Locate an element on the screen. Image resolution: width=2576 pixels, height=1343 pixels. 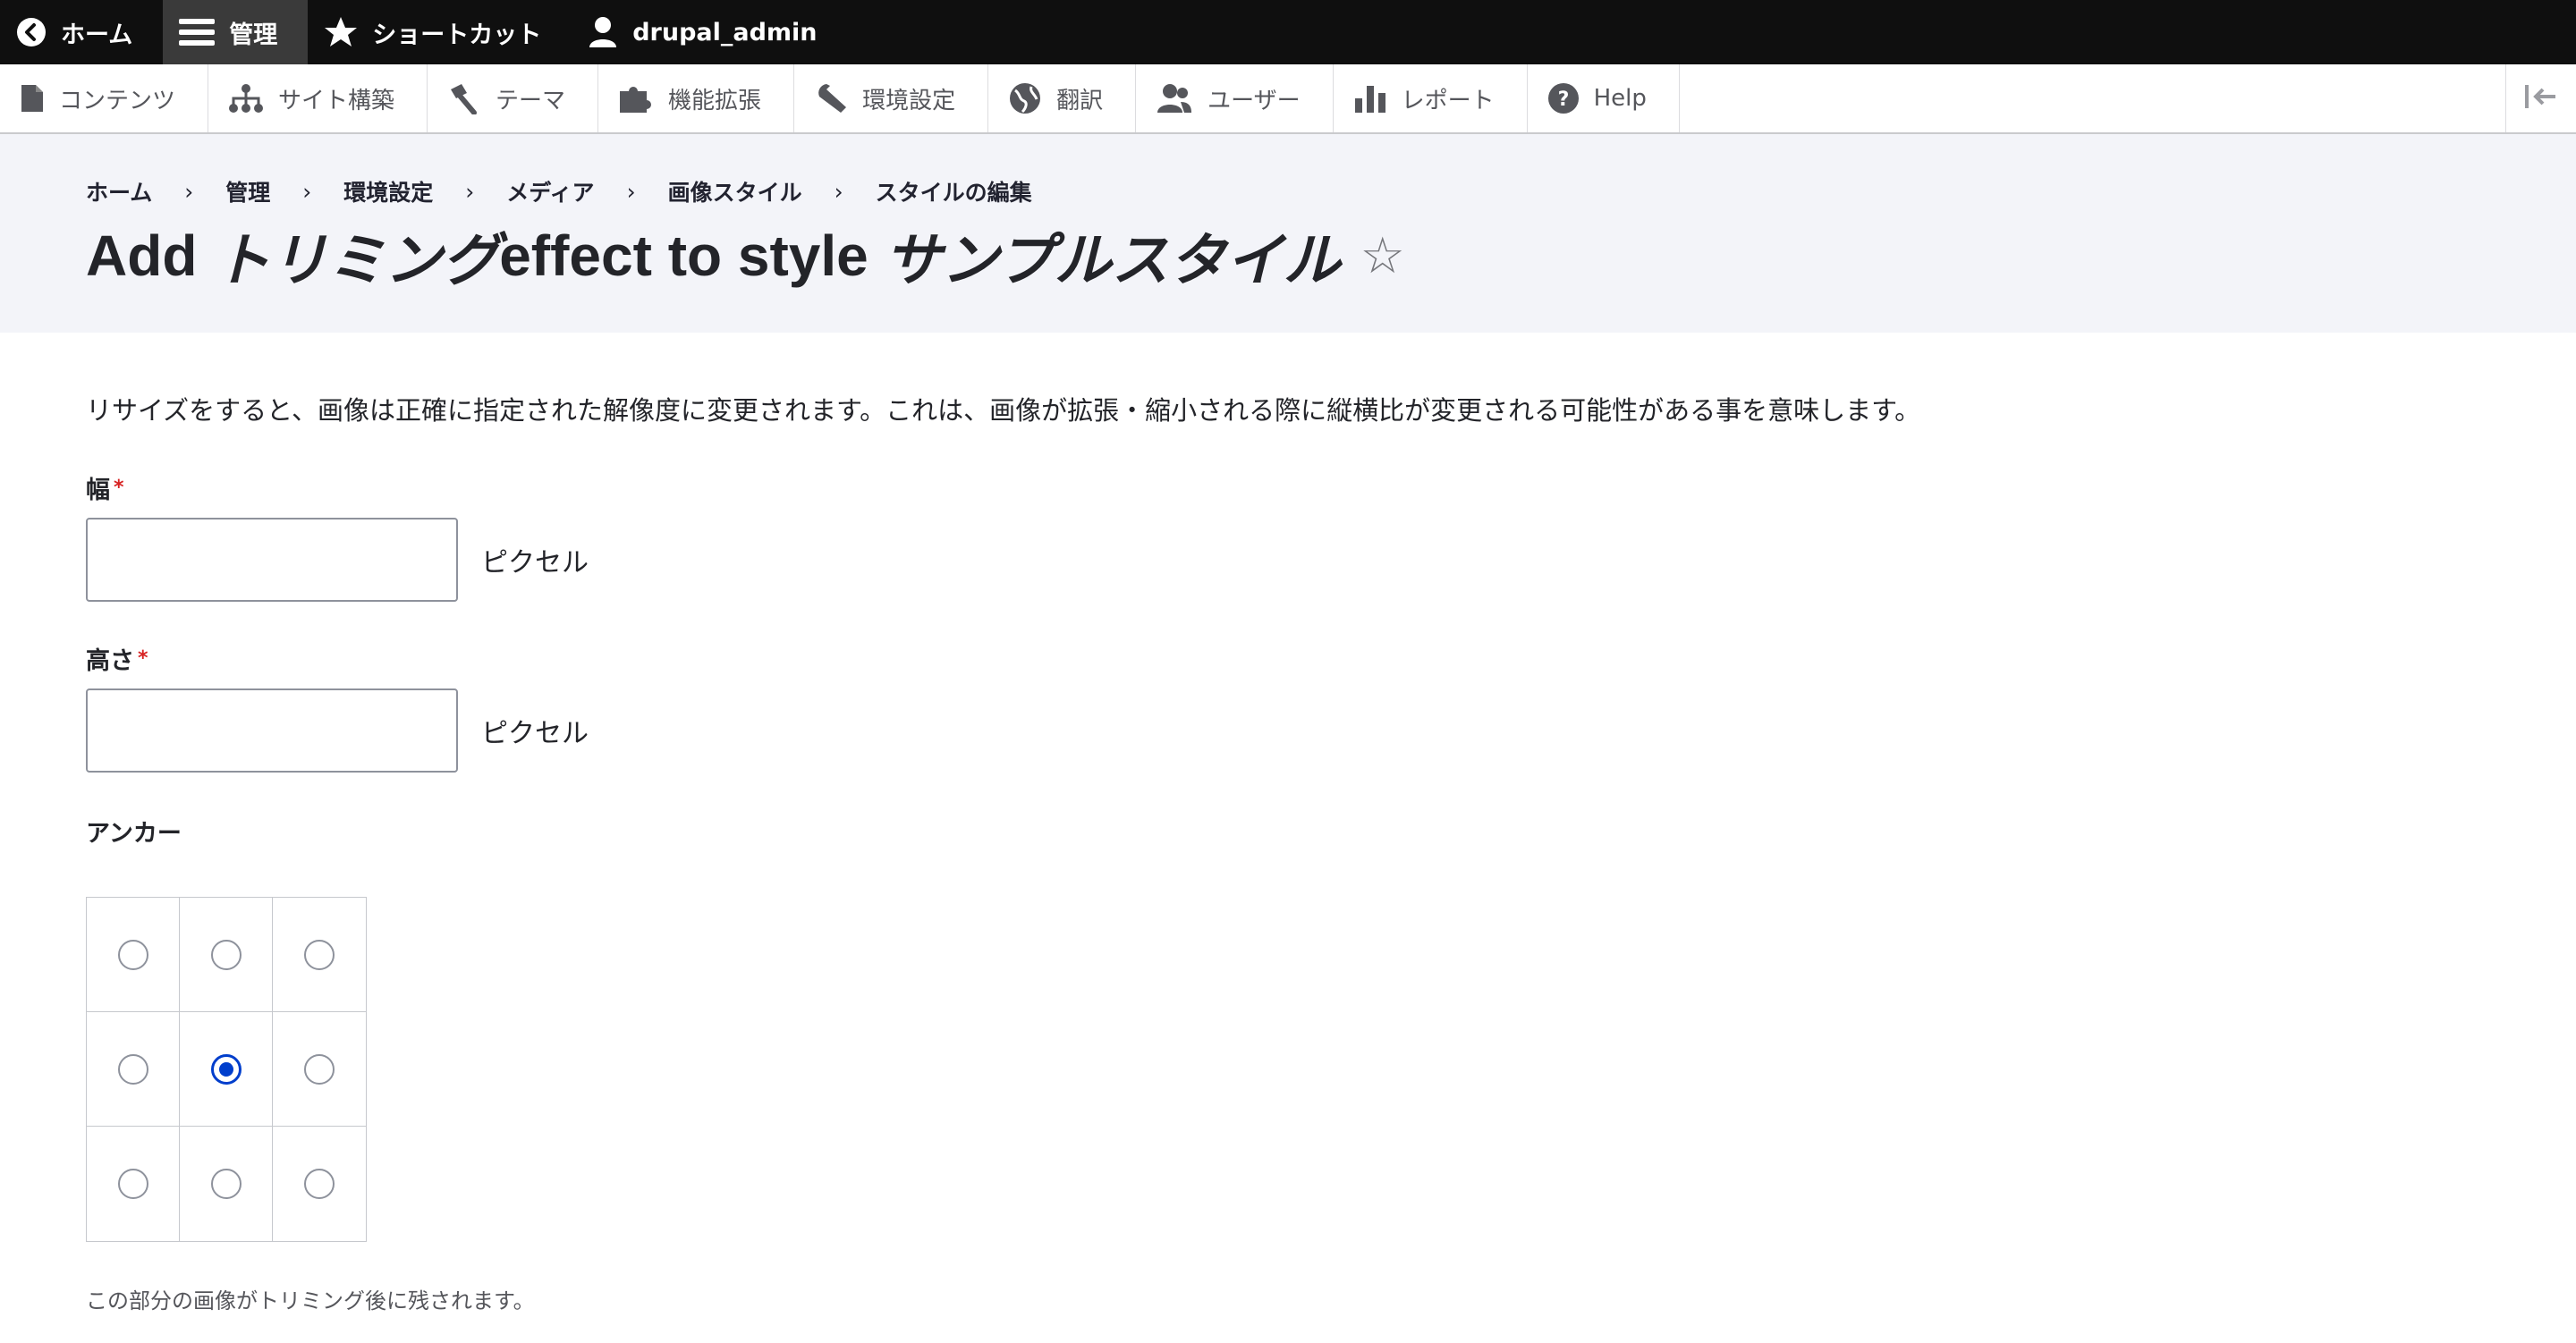
anchor-radio-left-center is located at coordinates (132, 1069).